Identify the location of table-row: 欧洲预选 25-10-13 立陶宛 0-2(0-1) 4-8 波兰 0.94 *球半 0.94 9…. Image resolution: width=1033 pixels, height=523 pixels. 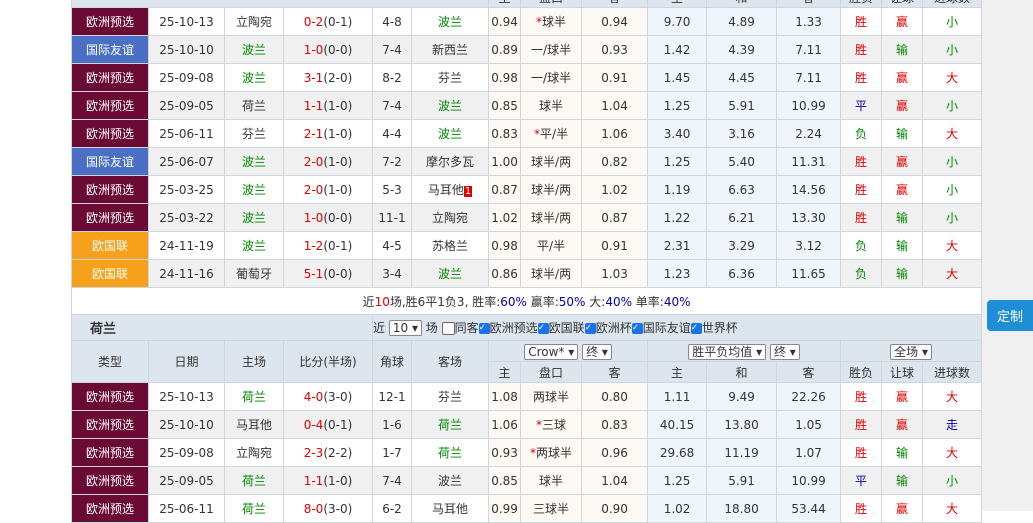
(527, 21).